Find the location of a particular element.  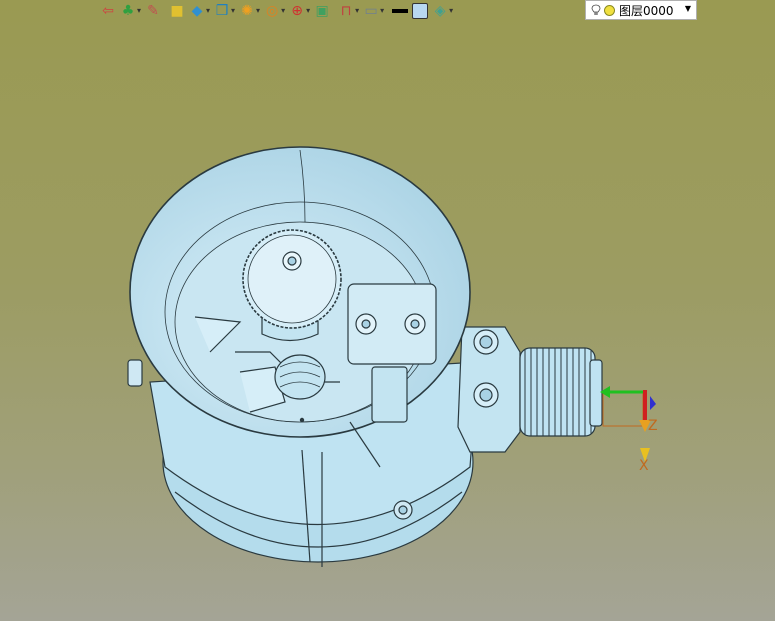

fill-icon is located at coordinates (420, 11).